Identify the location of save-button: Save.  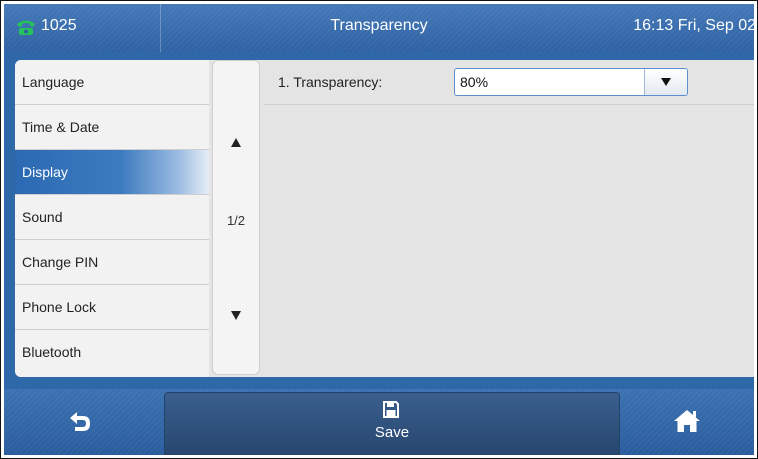
(392, 423).